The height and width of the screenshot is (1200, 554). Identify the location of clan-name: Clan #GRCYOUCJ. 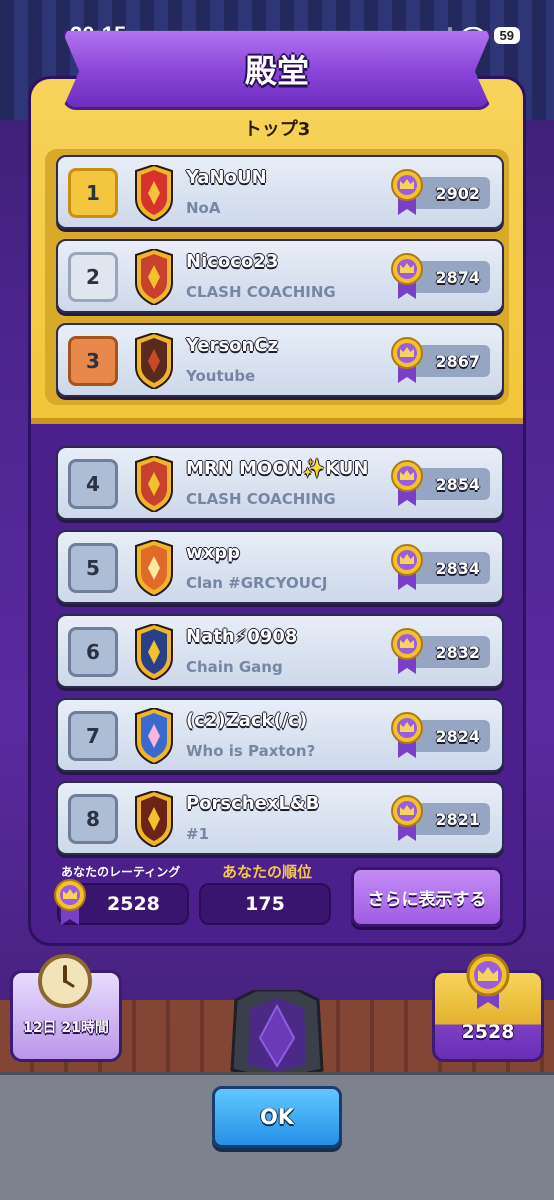
(257, 583).